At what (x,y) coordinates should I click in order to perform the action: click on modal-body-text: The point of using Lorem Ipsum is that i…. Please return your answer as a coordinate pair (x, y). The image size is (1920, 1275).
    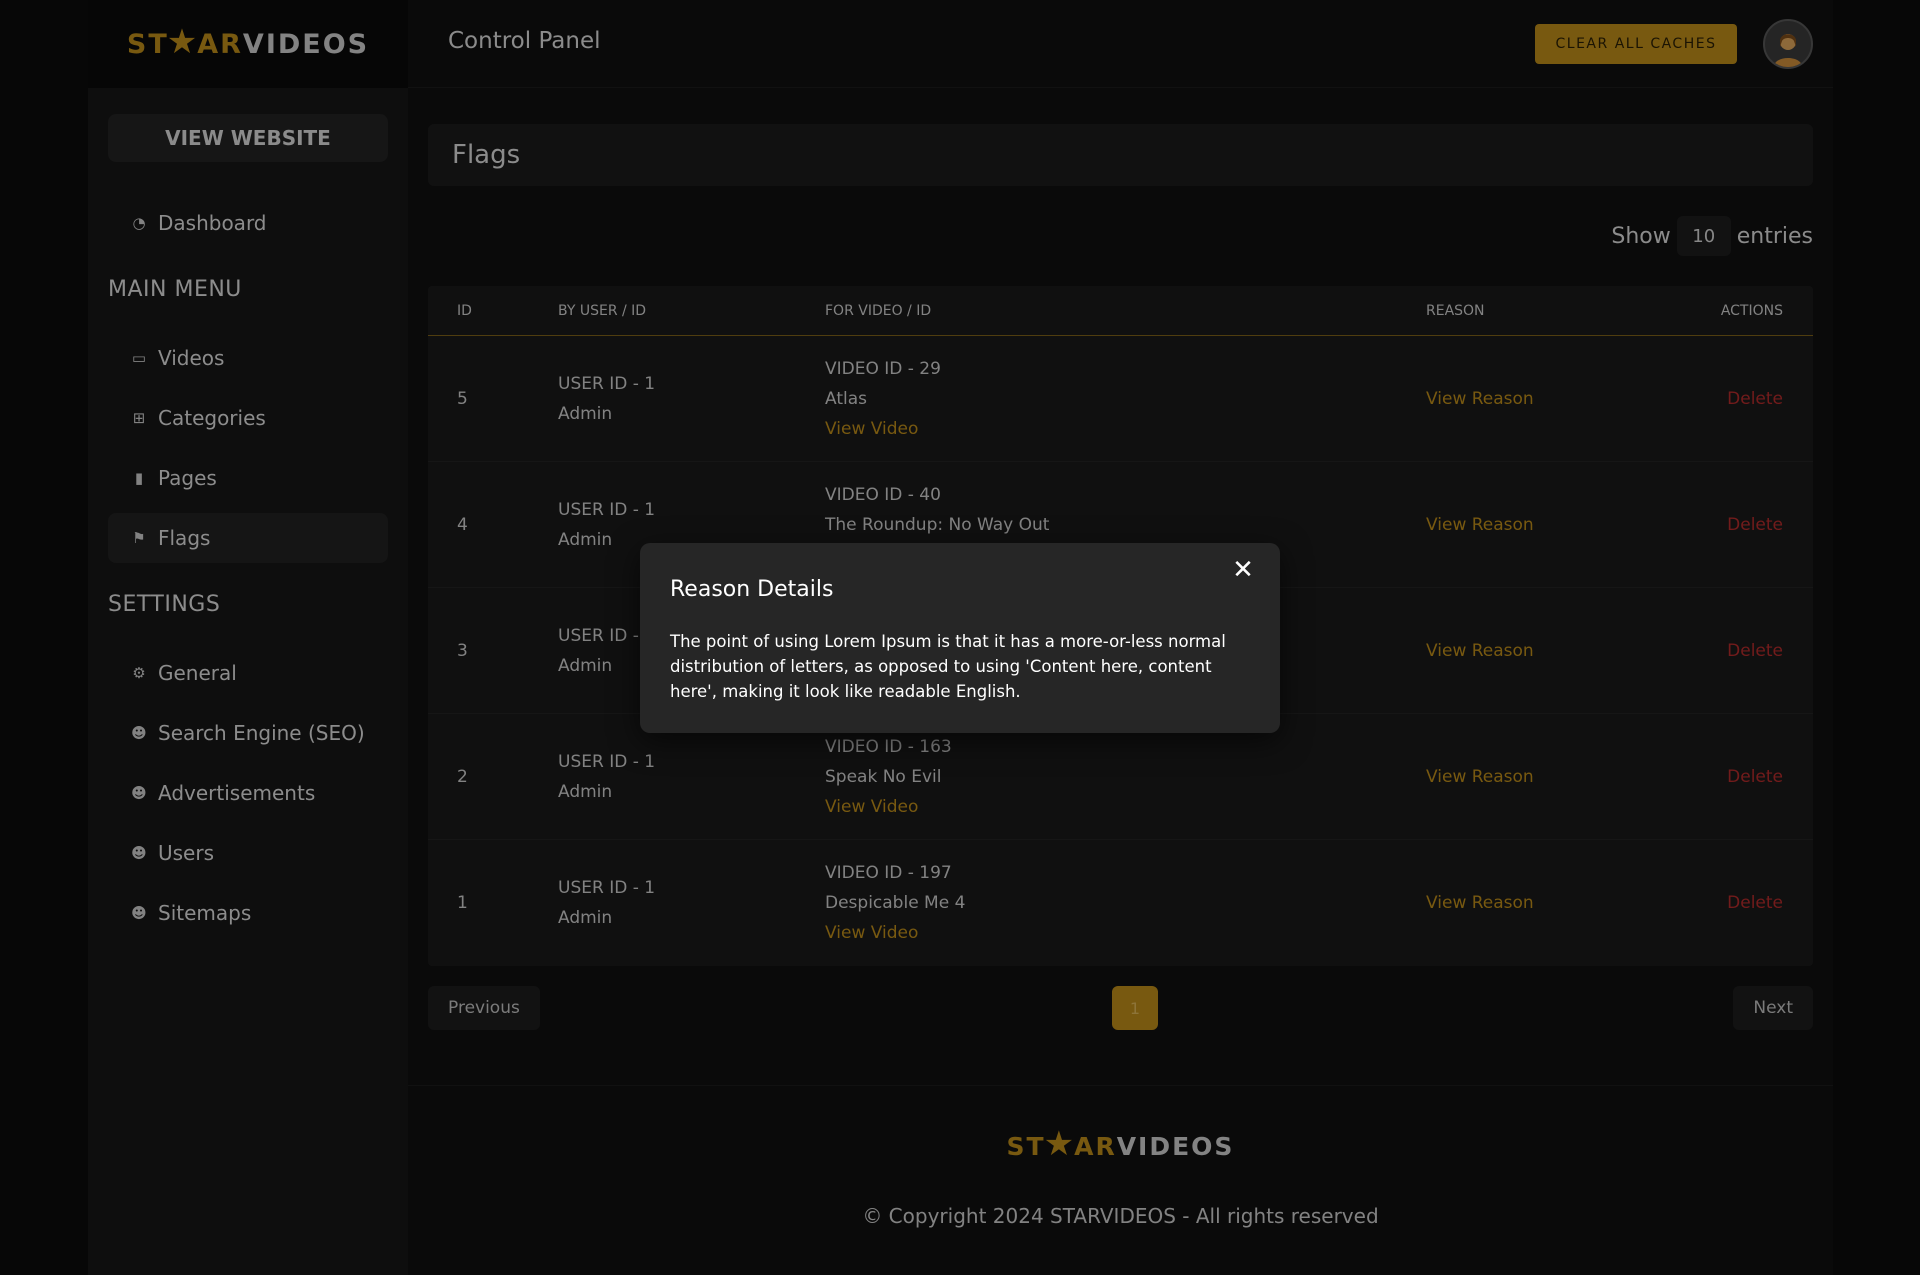
    Looking at the image, I should click on (948, 666).